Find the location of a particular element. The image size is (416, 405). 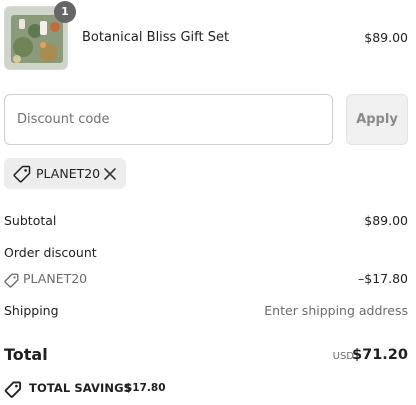

total-savings: TOTAL SAVINGS $17.80 is located at coordinates (154, 389).